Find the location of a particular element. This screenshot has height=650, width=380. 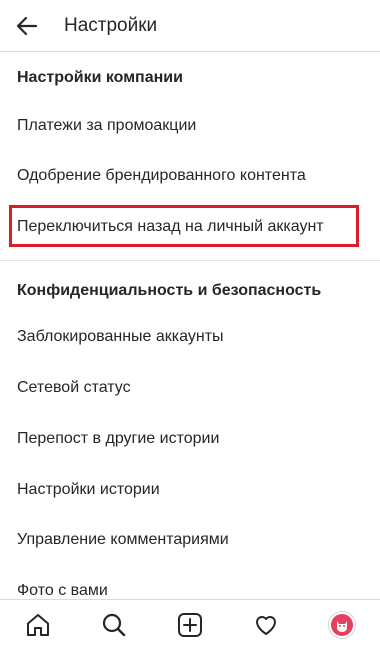

search-icon is located at coordinates (114, 625).